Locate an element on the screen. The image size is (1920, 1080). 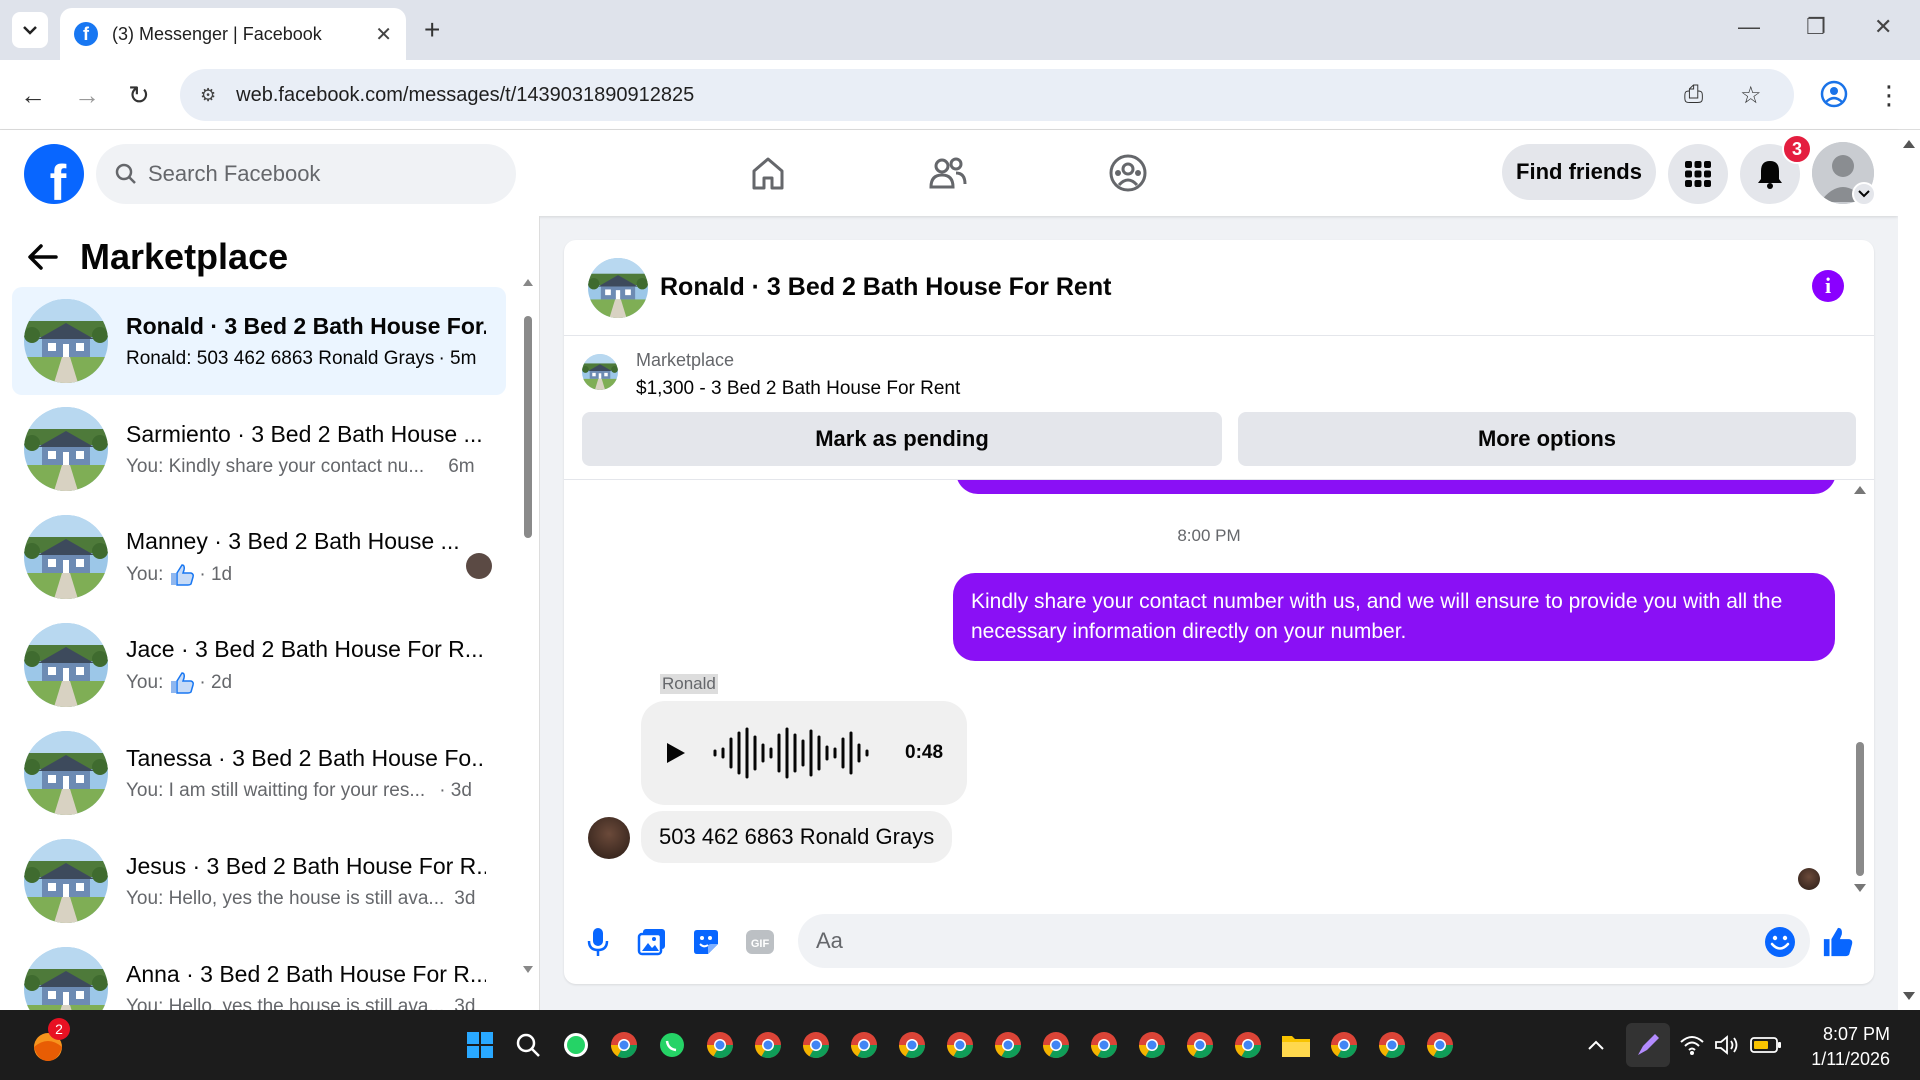
emoji-icon is located at coordinates (1780, 942).